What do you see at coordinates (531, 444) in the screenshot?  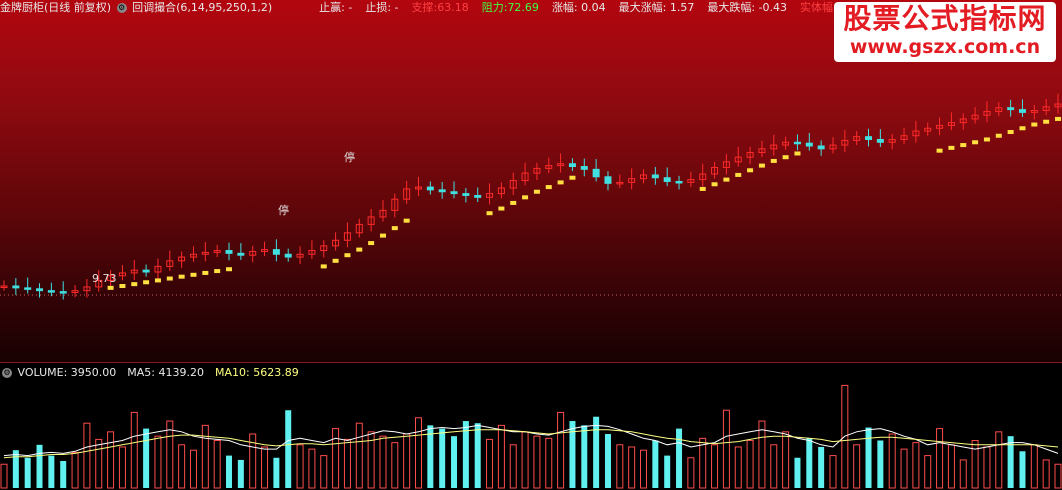 I see `ma10-line` at bounding box center [531, 444].